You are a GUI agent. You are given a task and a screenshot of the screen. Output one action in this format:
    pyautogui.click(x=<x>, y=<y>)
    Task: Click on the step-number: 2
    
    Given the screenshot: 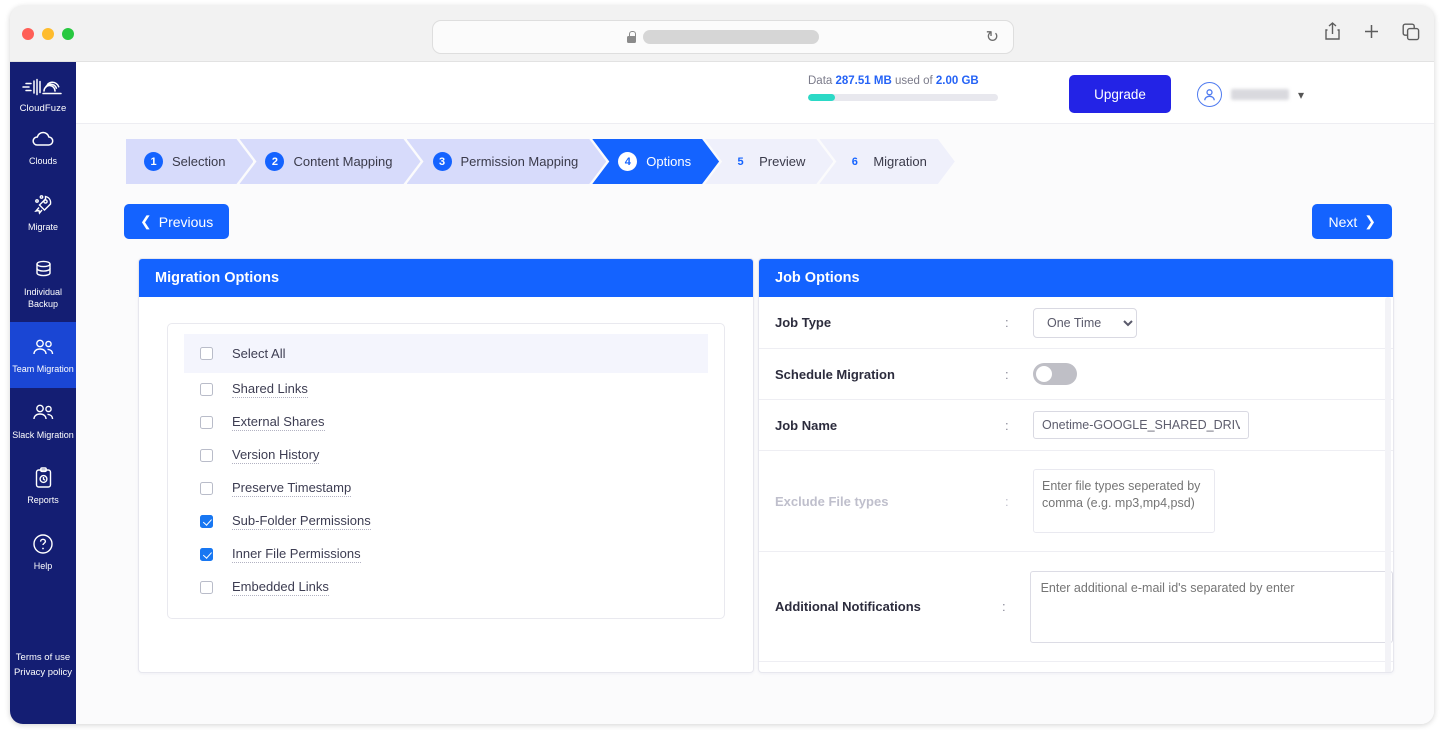 What is the action you would take?
    pyautogui.click(x=274, y=161)
    